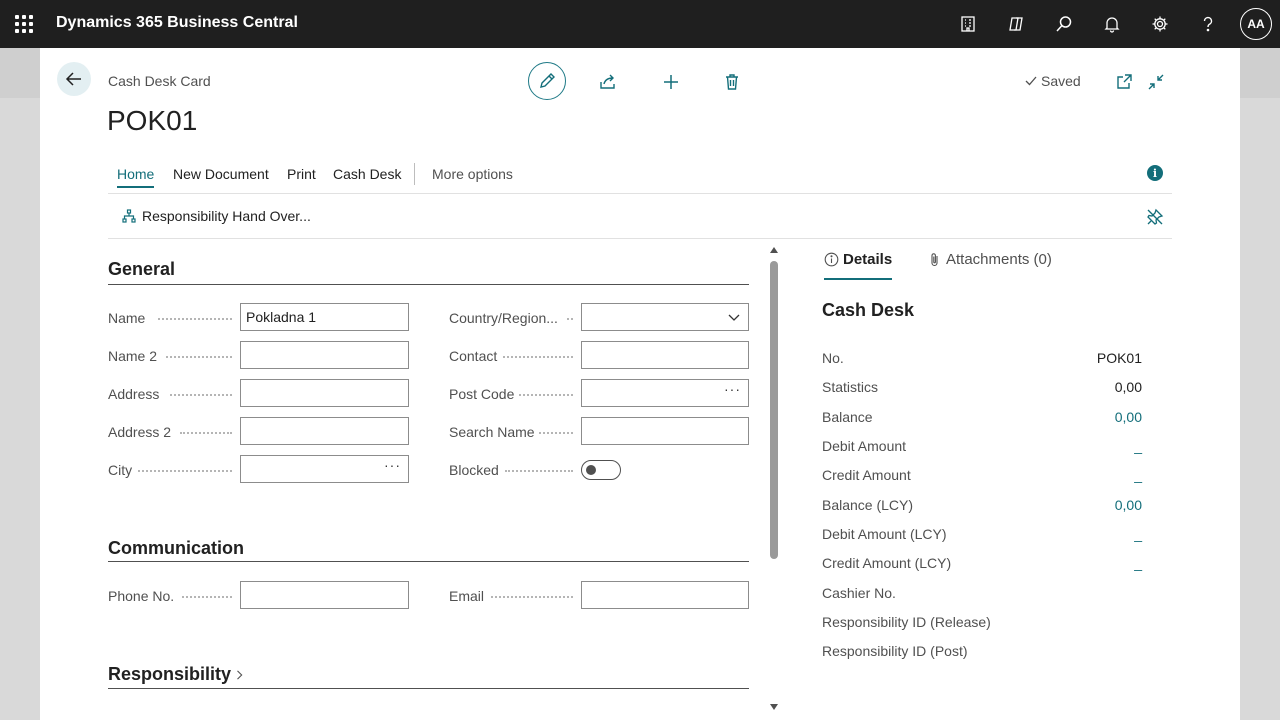 The width and height of the screenshot is (1280, 720). What do you see at coordinates (868, 505) in the screenshot?
I see `factbox-label: Balance (LCY)` at bounding box center [868, 505].